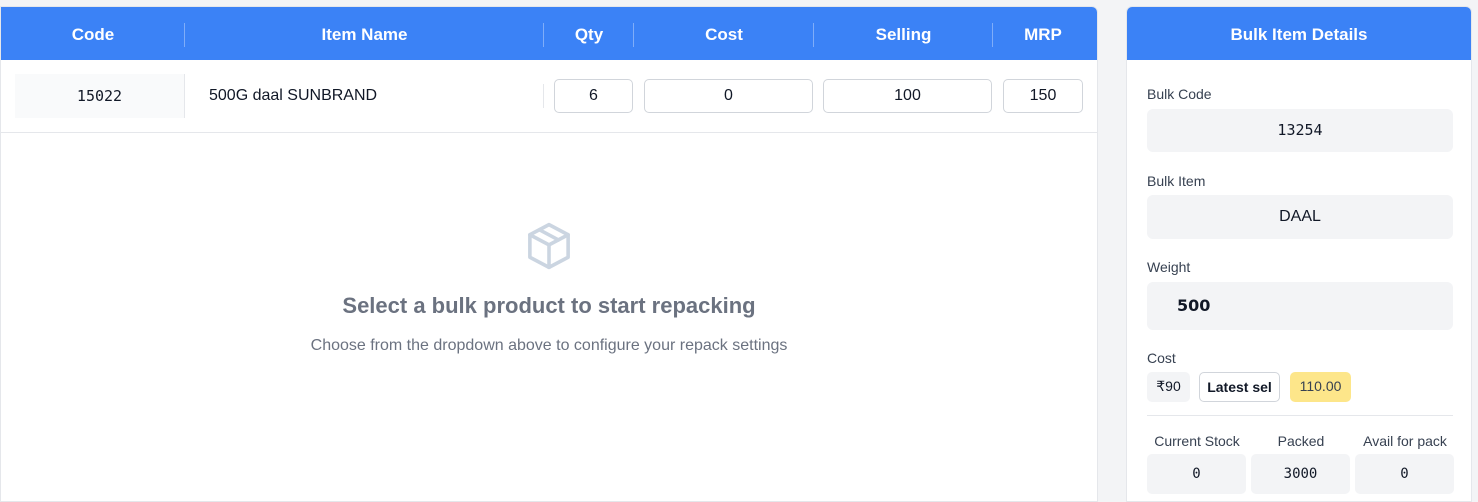 This screenshot has height=502, width=1478. I want to click on header-qty: Qty, so click(589, 34).